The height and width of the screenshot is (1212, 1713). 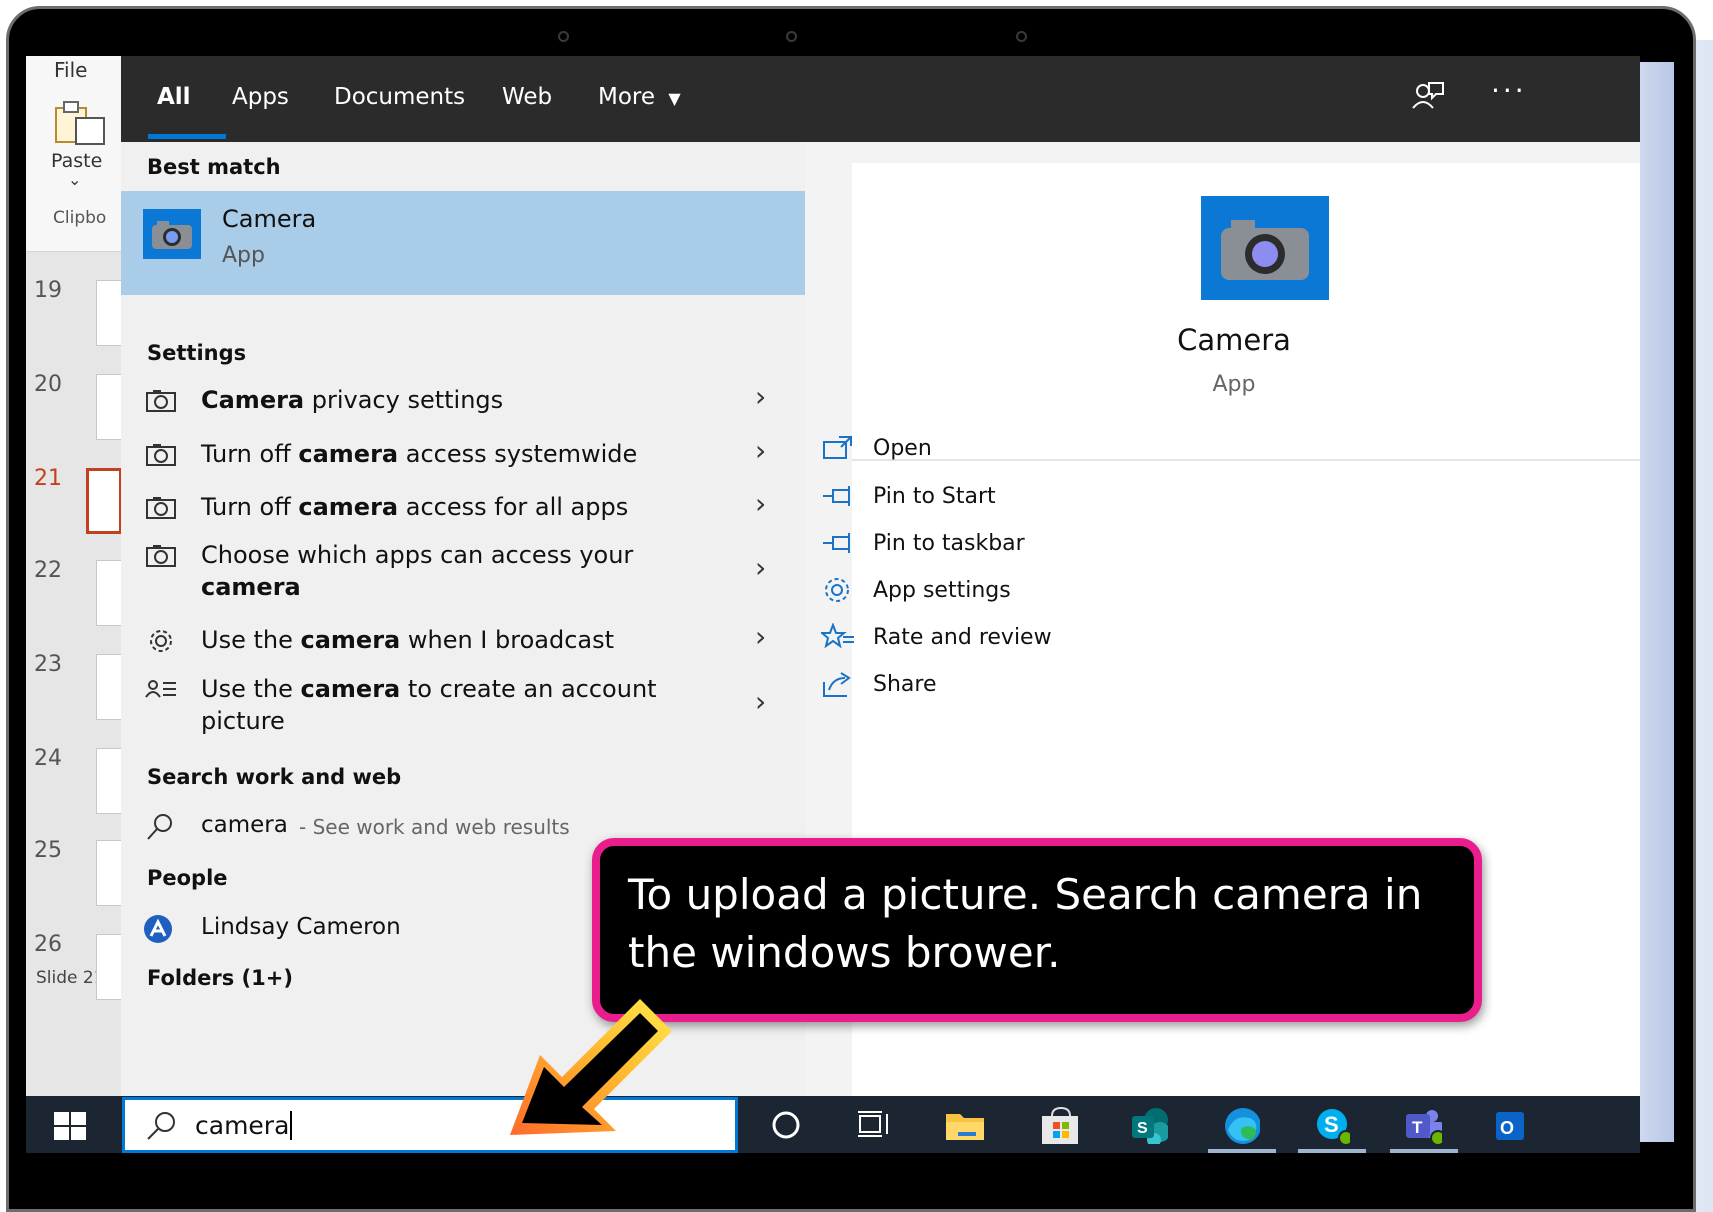 I want to click on tab-web: Web, so click(x=527, y=97).